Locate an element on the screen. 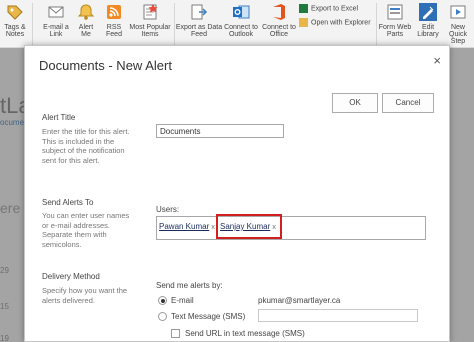  send-alerts-to-heading: Send Alerts To is located at coordinates (68, 202).